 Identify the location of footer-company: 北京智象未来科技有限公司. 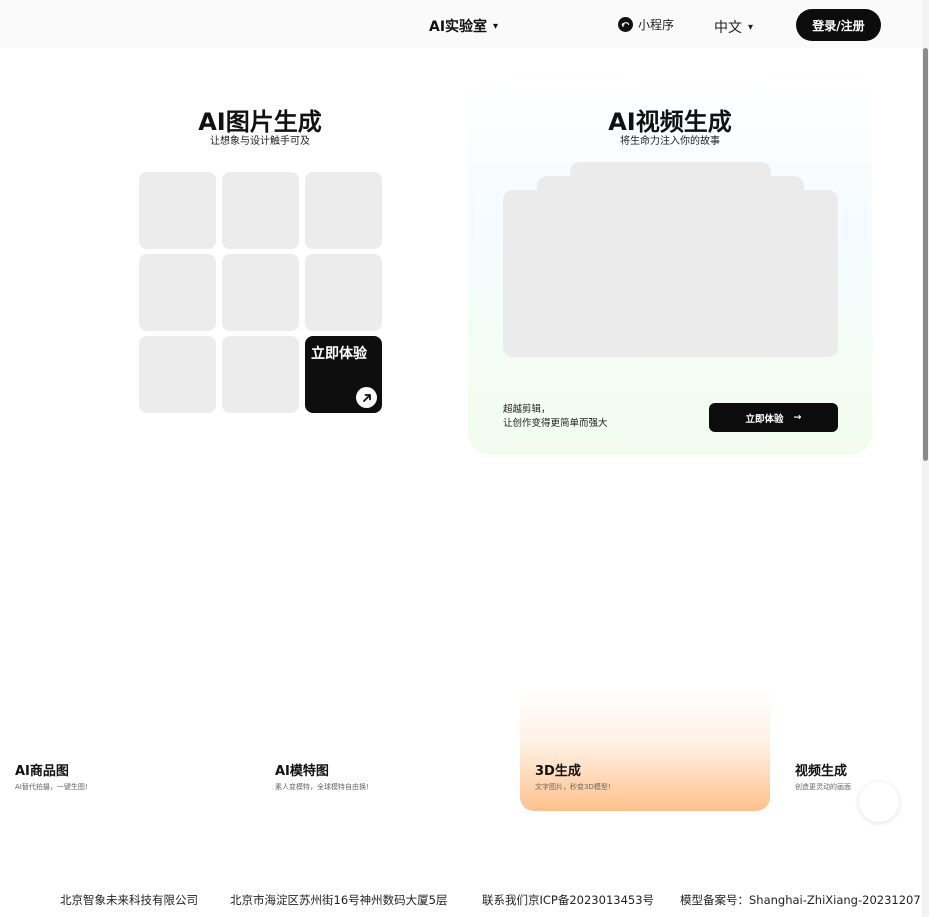
(129, 900).